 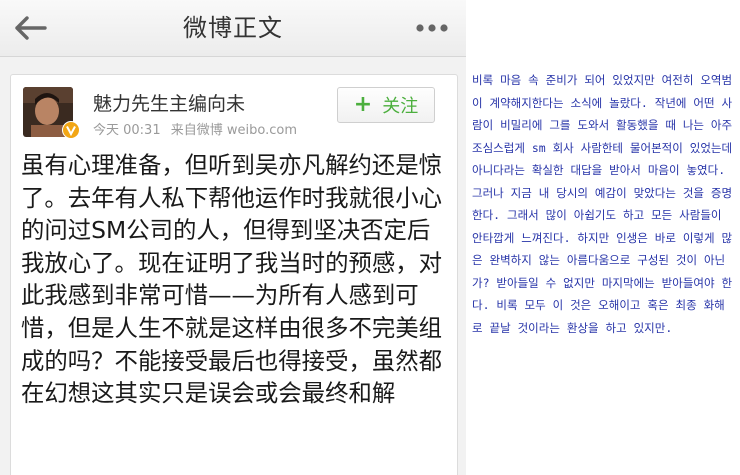 I want to click on post-meta: 今天 00:31 来自微博 weibo.com, so click(x=198, y=128).